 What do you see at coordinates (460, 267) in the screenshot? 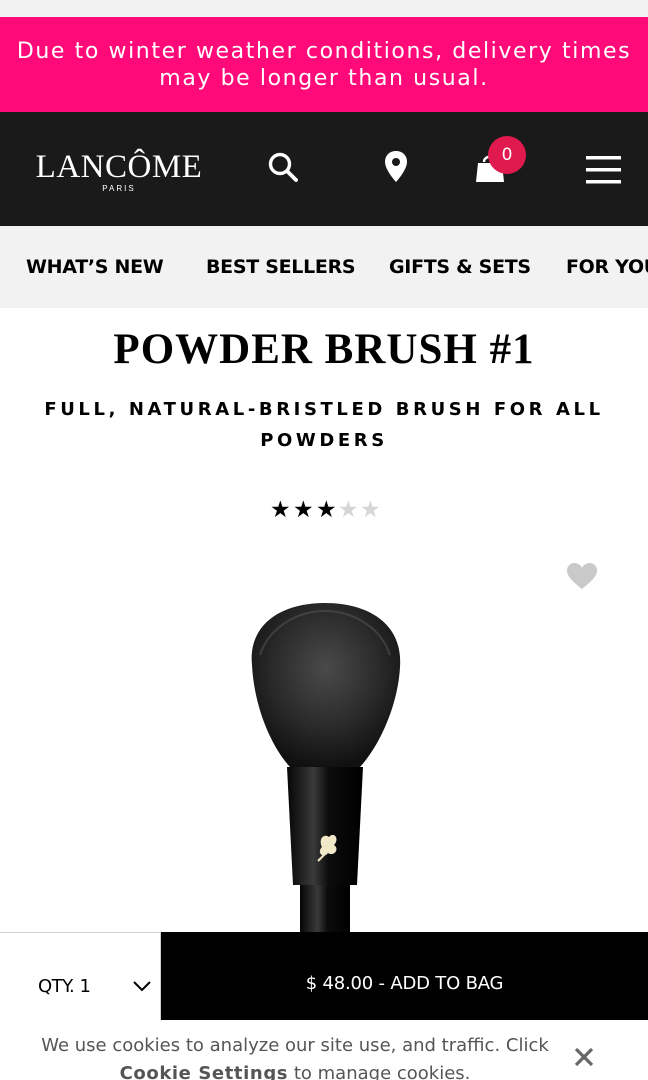
I see `nav-item-gifts-sets: GIFTS & SETS` at bounding box center [460, 267].